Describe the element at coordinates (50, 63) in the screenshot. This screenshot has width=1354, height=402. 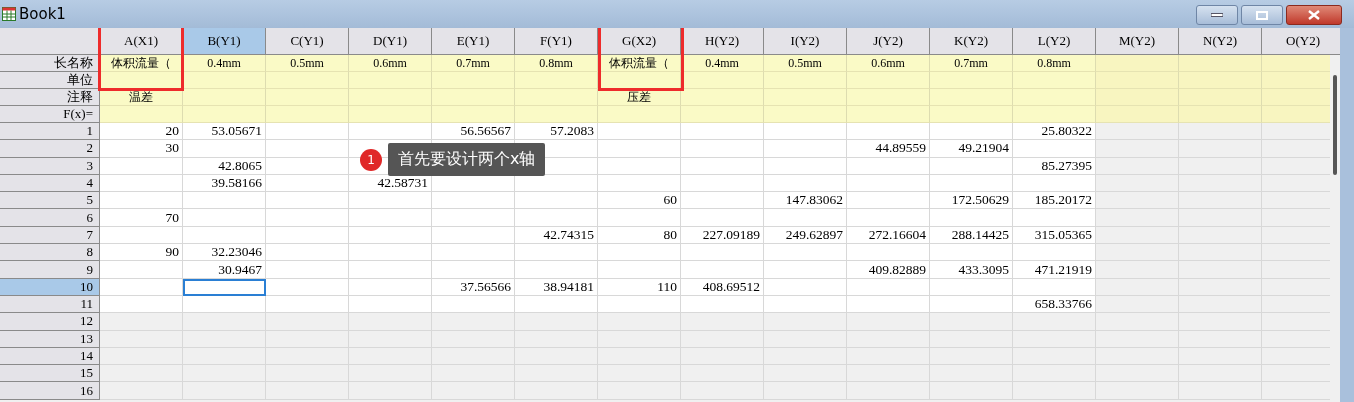
I see `row-header: 长名称` at that location.